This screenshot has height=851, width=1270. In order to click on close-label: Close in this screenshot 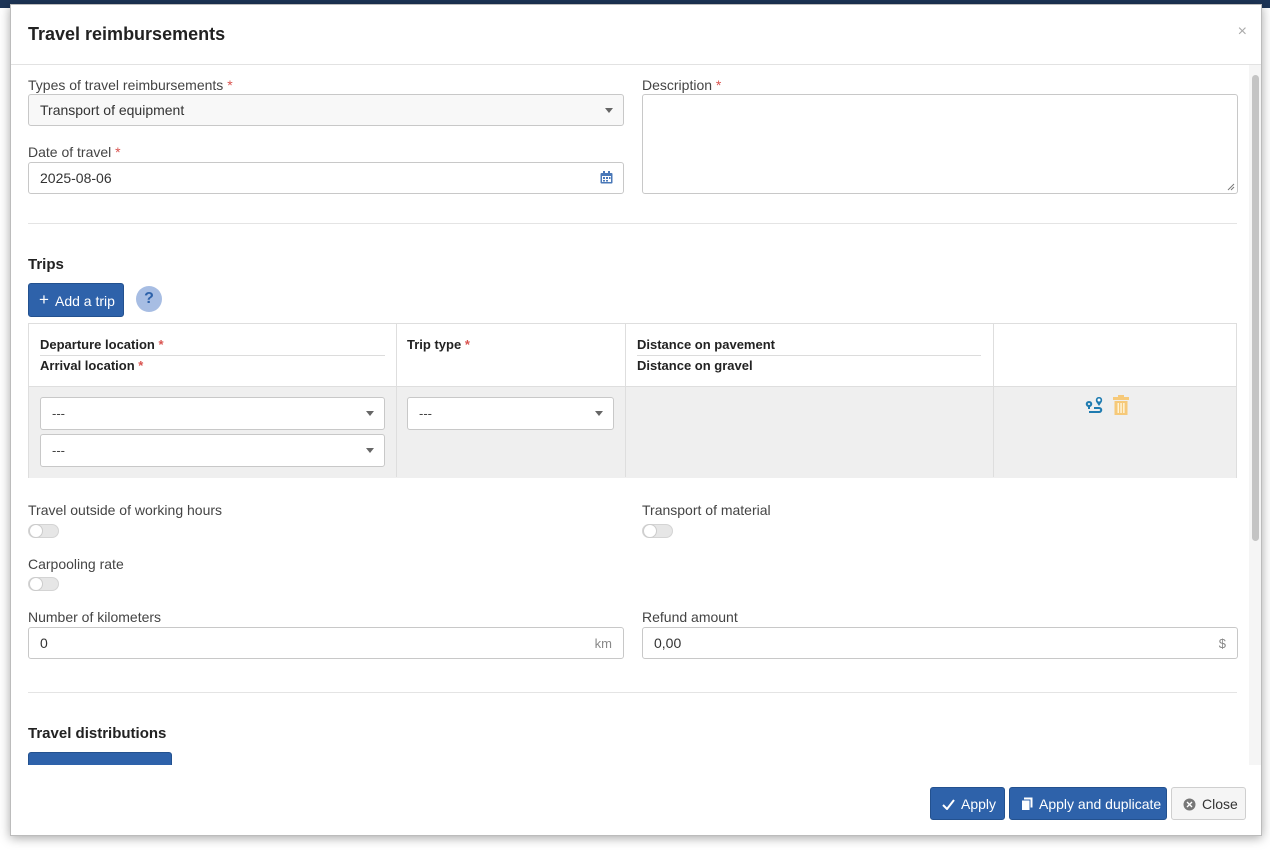, I will do `click(1220, 804)`.